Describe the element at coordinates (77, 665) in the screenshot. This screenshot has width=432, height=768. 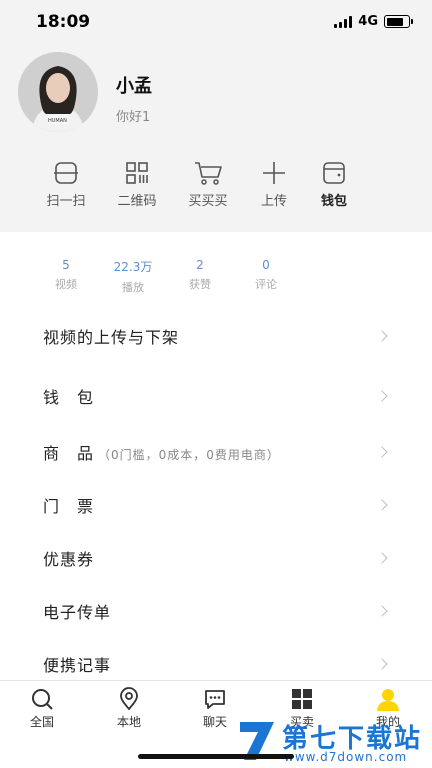
I see `menu-item-label: 便携记事` at that location.